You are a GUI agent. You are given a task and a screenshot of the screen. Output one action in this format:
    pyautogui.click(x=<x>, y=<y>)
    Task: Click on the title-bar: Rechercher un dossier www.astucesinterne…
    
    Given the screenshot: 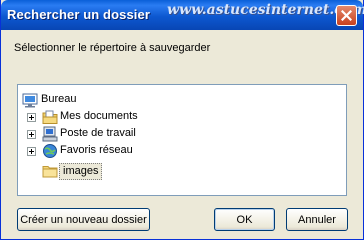 What is the action you would take?
    pyautogui.click(x=182, y=15)
    